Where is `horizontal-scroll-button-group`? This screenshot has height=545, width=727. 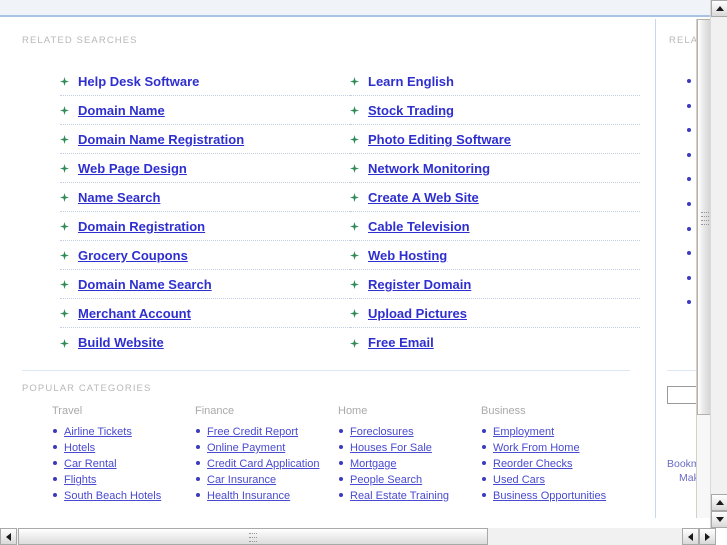 horizontal-scroll-button-group is located at coordinates (699, 536).